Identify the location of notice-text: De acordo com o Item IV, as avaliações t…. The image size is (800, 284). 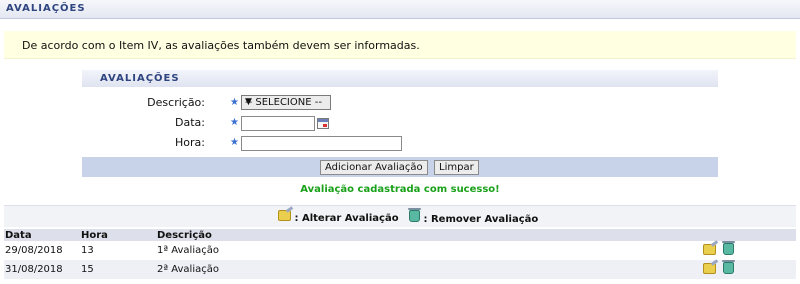
(221, 45).